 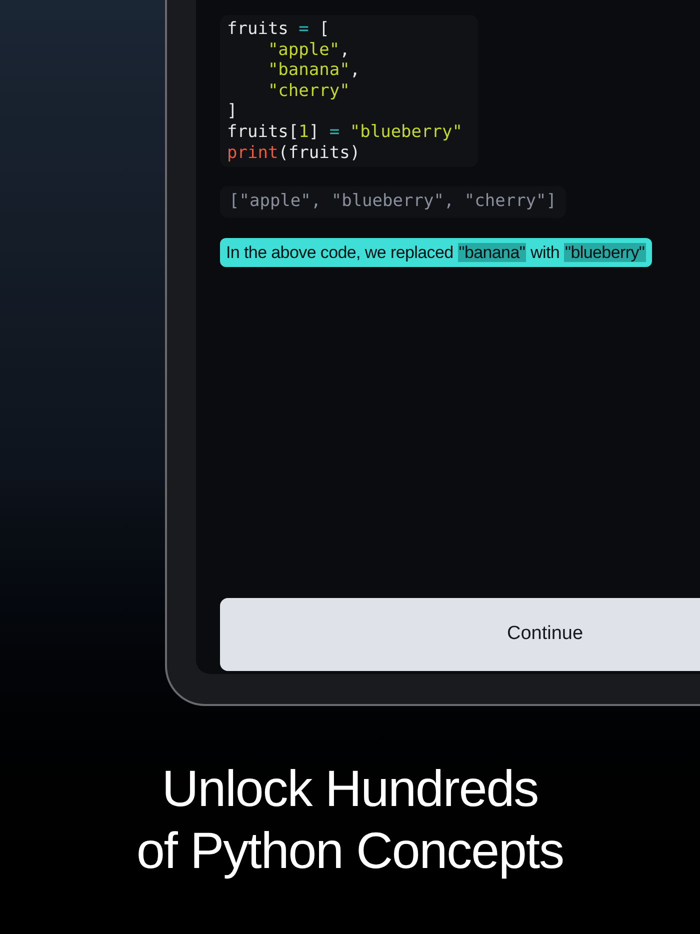 What do you see at coordinates (393, 202) in the screenshot?
I see `output-text: ["apple", "blueberry", "cherry"]` at bounding box center [393, 202].